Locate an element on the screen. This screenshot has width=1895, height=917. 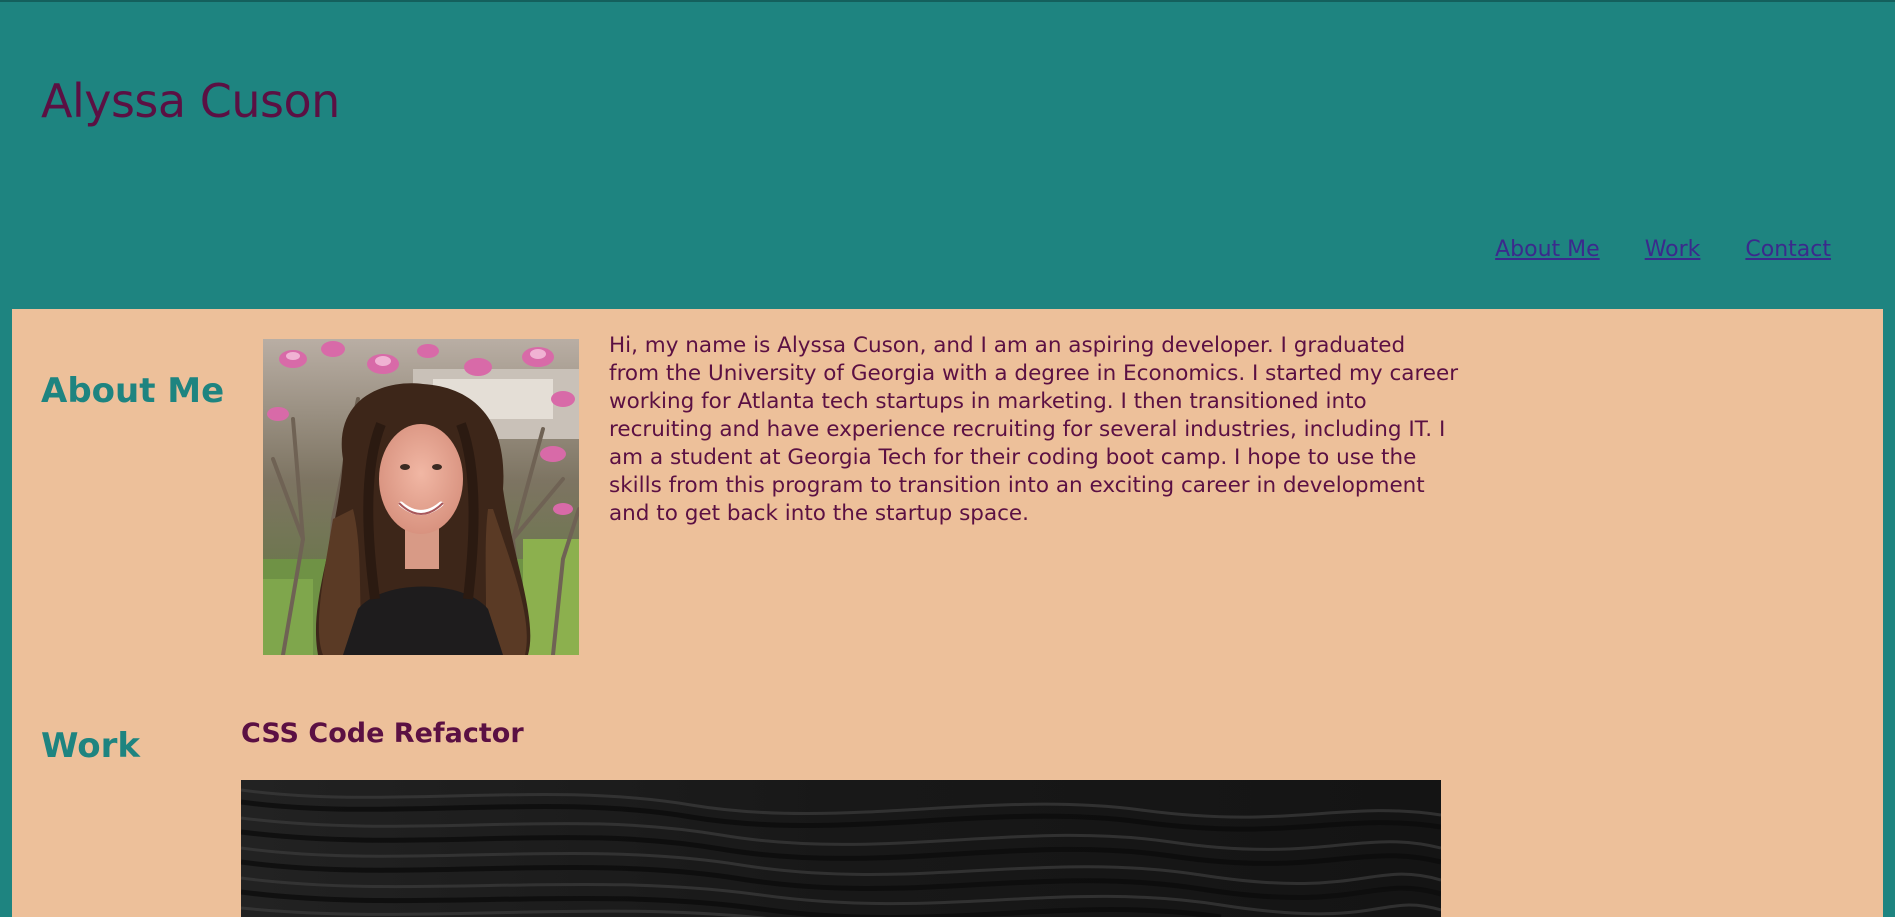
work-heading: Work is located at coordinates (91, 746).